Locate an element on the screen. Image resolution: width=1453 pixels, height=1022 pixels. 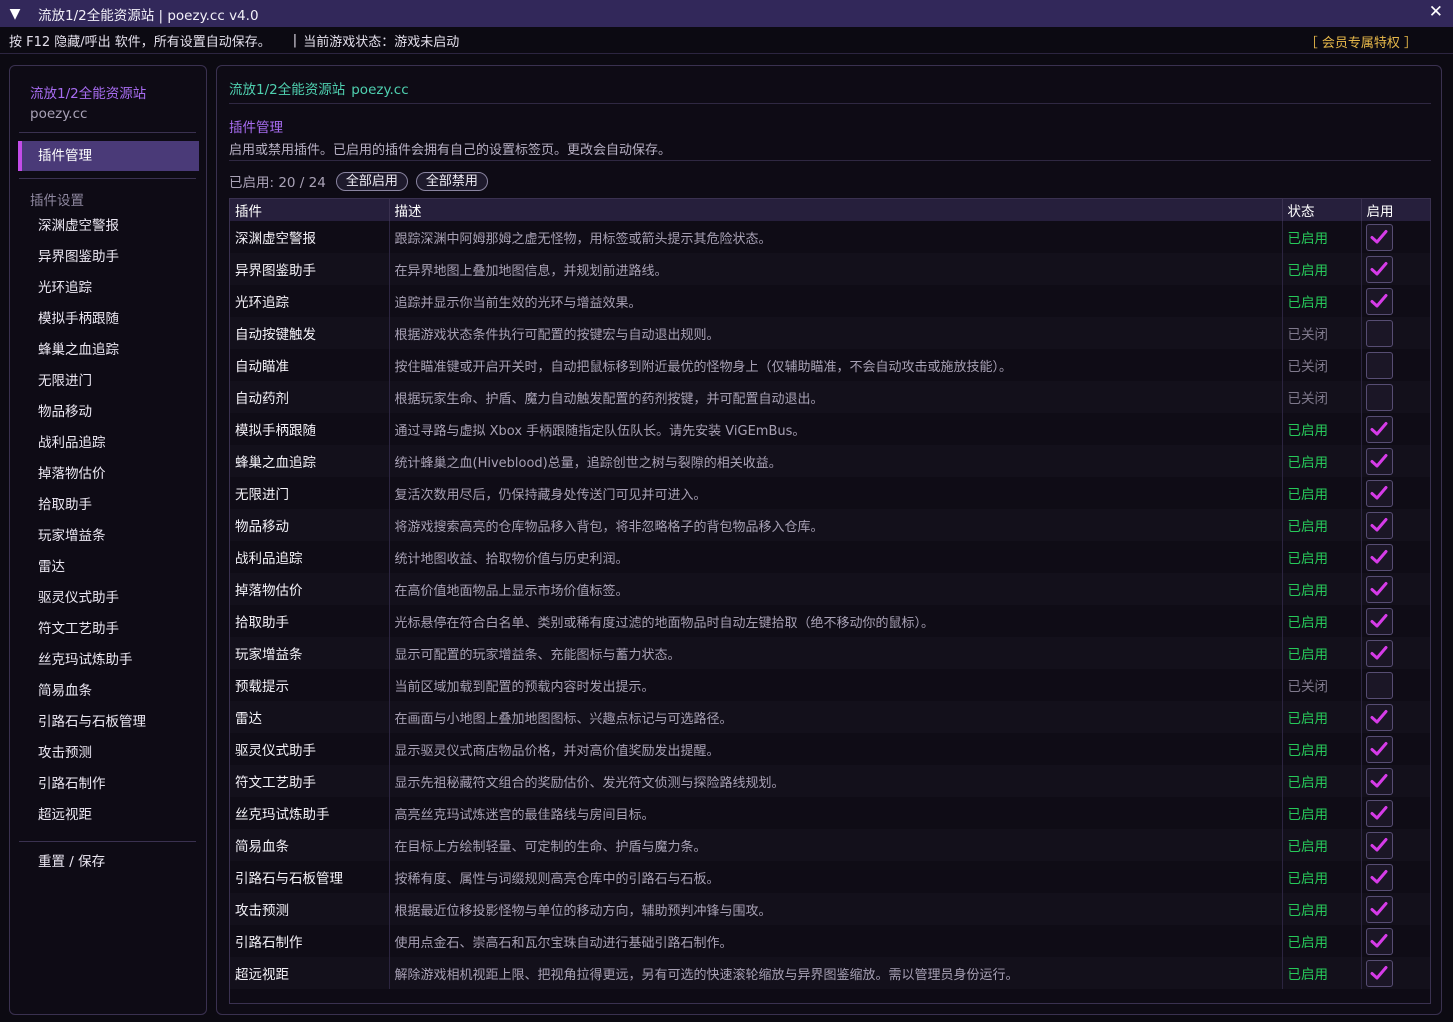
plugin-description-cell: 根据玩家生命、护盾、魔力自动触发配置的药剂按键，并可配置自动退出。 is located at coordinates (836, 397).